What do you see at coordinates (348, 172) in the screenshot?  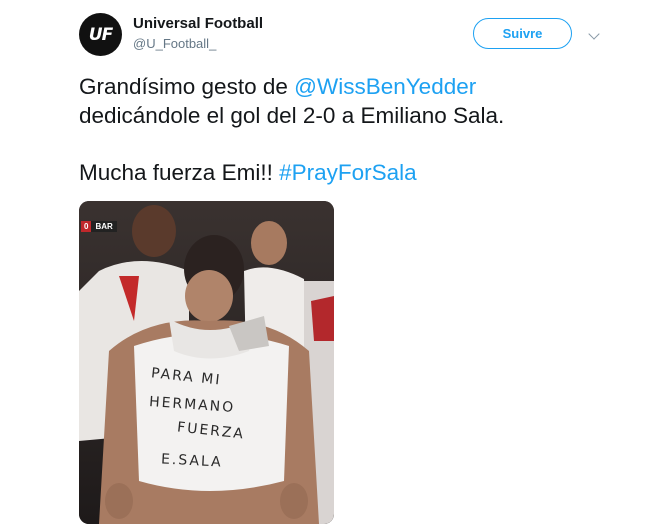 I see `hashtag-link: #PrayForSala` at bounding box center [348, 172].